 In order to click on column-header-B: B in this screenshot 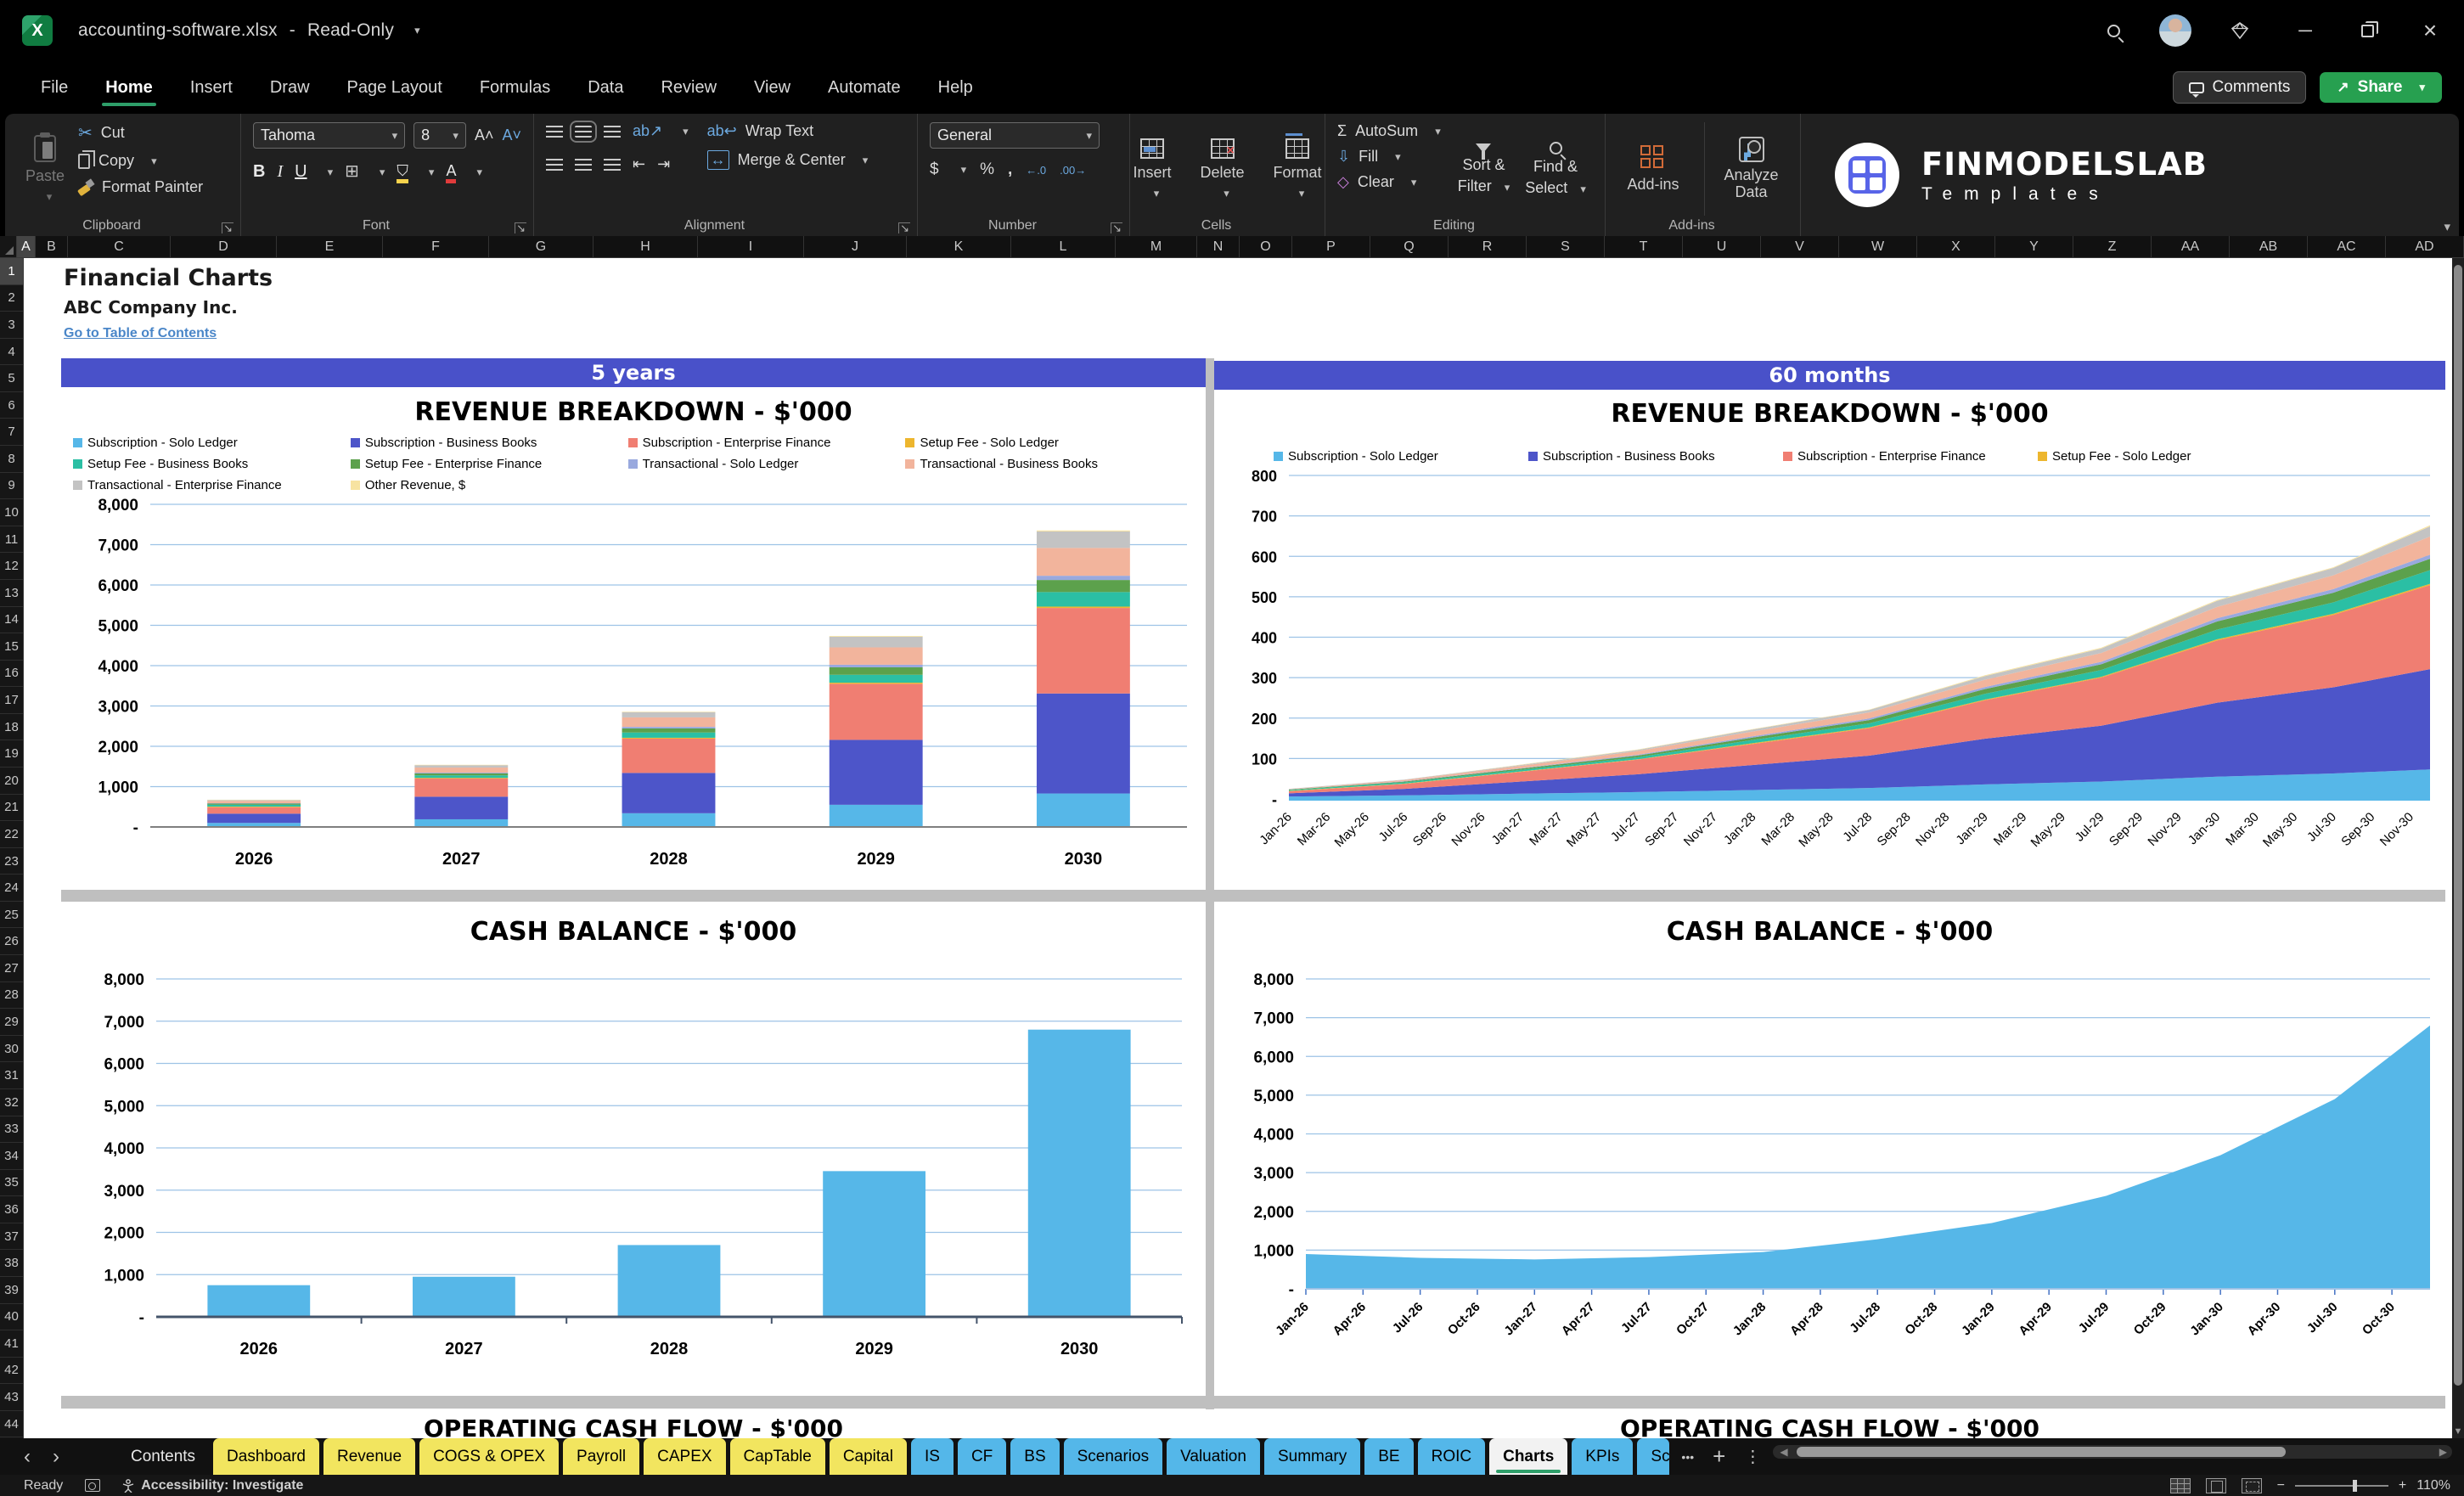, I will do `click(52, 246)`.